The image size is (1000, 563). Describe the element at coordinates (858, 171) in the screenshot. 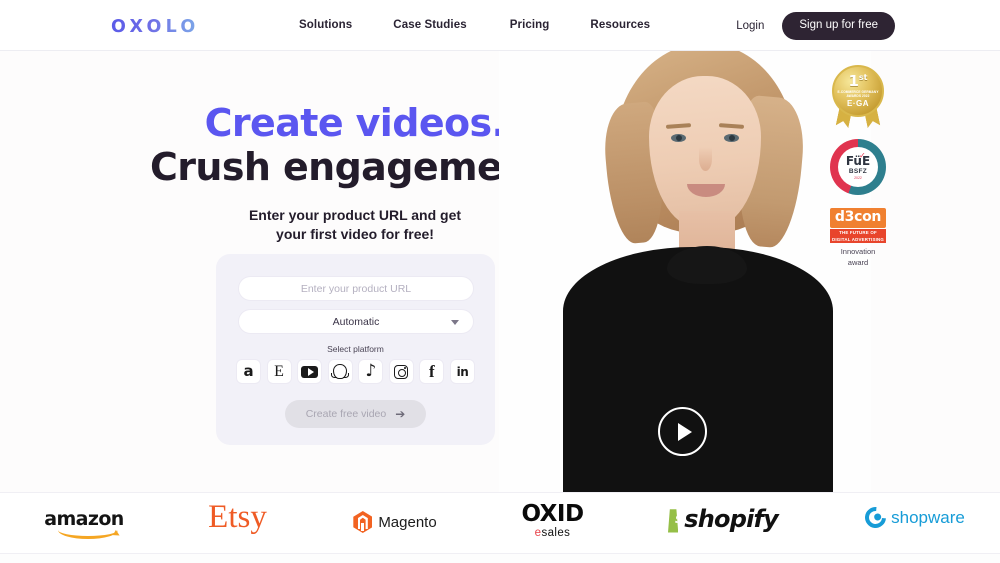

I see `fue-sub-text: BSFZ` at that location.